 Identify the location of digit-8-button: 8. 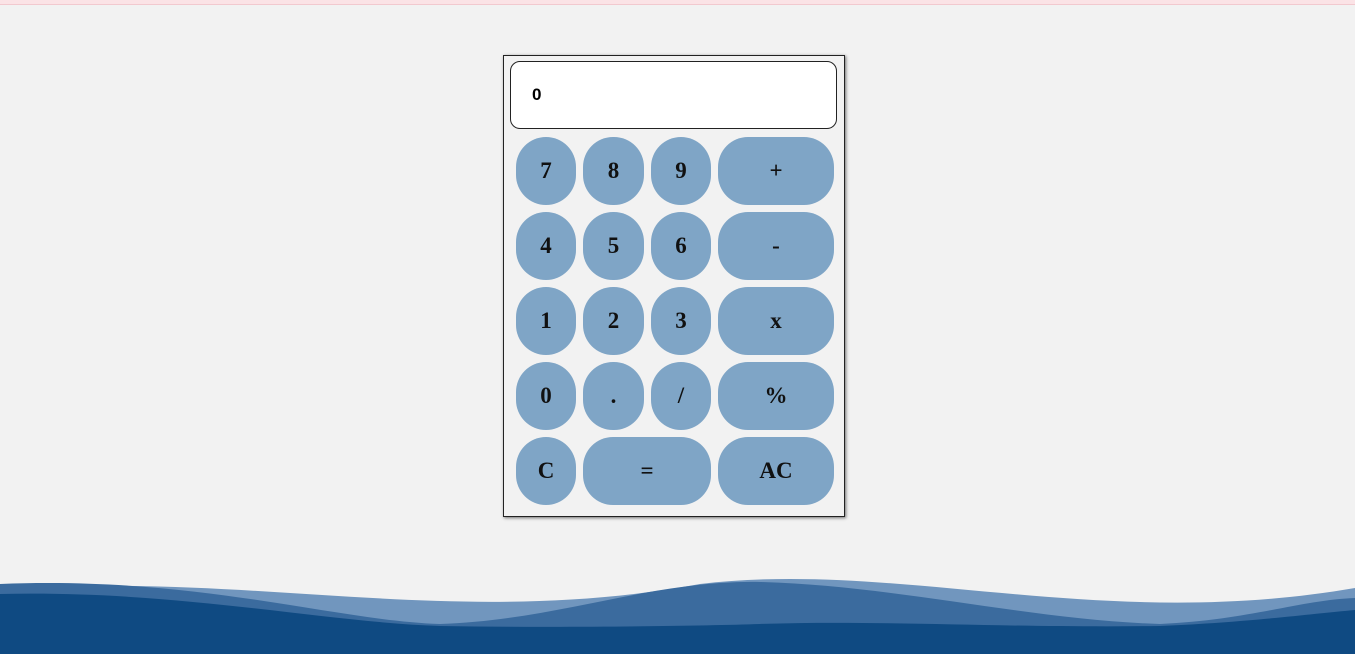
(613, 171).